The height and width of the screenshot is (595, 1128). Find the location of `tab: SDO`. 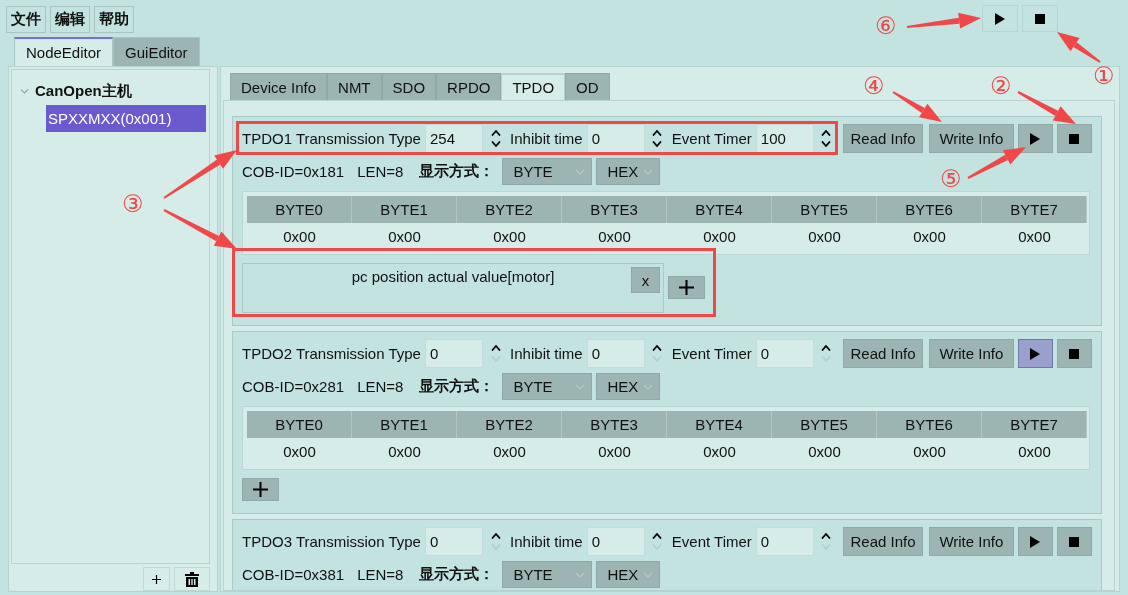

tab: SDO is located at coordinates (409, 86).